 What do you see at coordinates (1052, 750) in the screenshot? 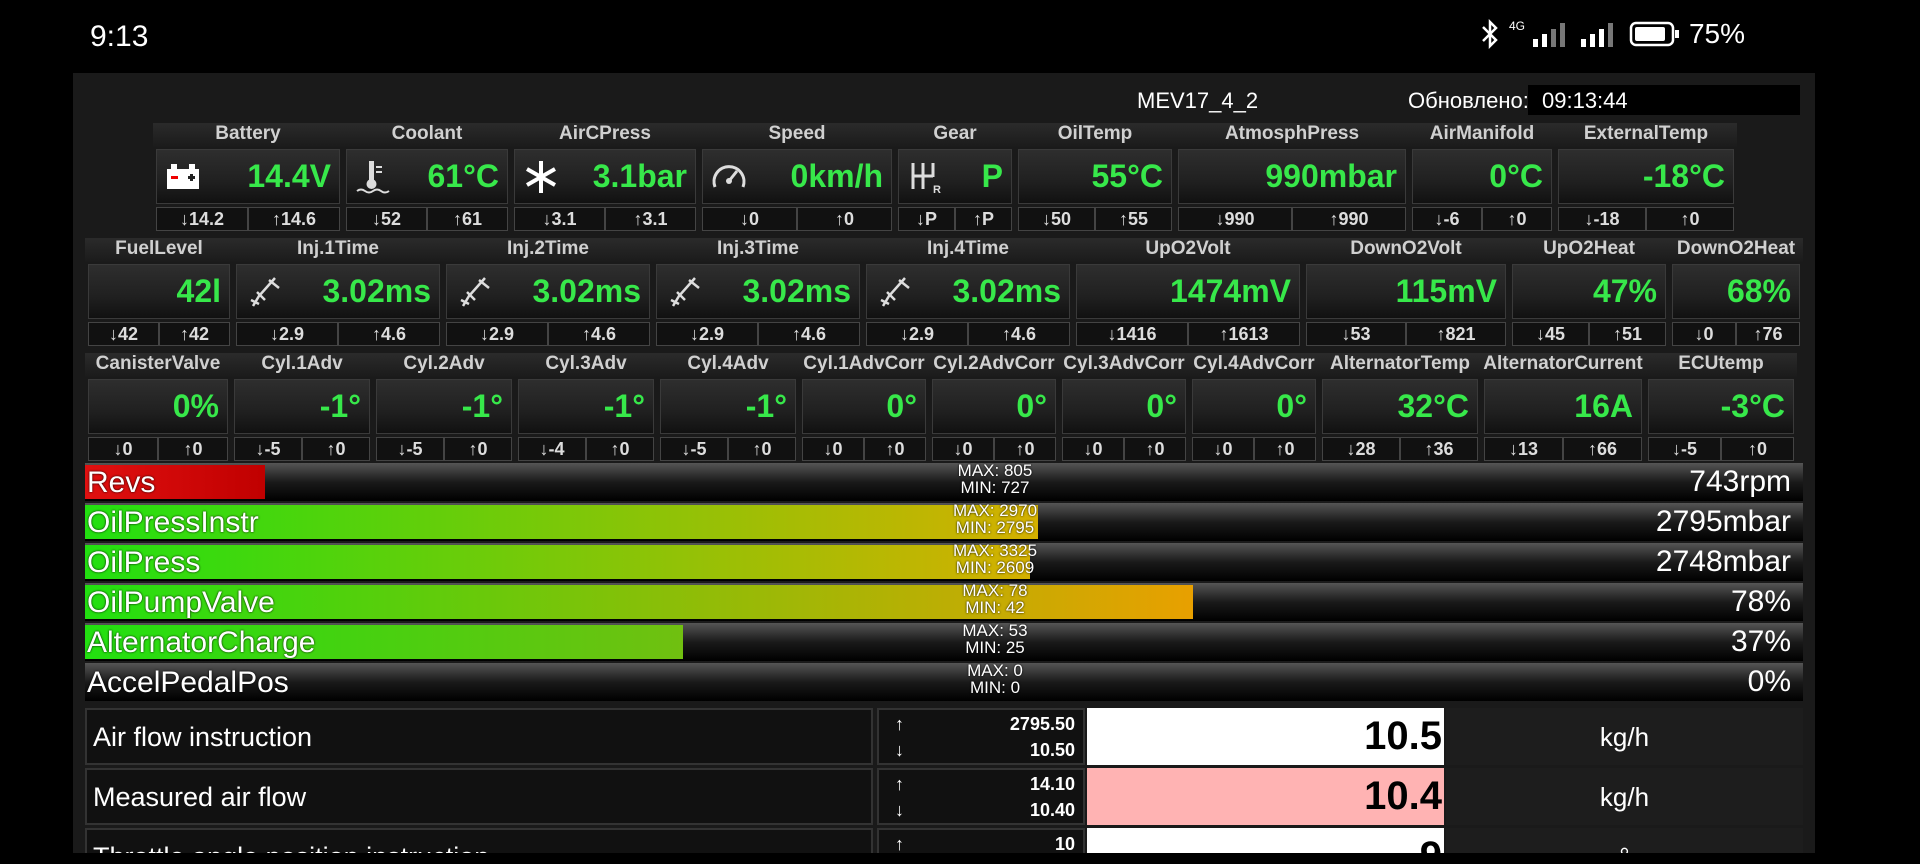
I see `row-min: 10.50` at bounding box center [1052, 750].